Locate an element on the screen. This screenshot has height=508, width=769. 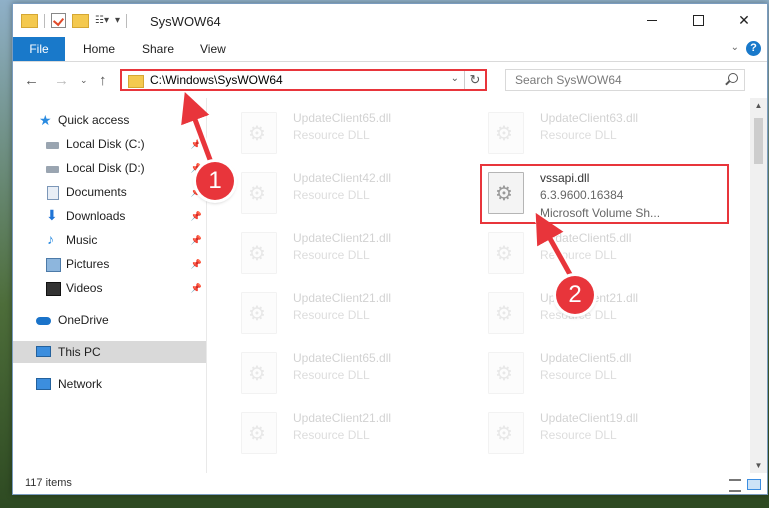
file-name: UpdateClient63.dll is located at coordinates (589, 118).